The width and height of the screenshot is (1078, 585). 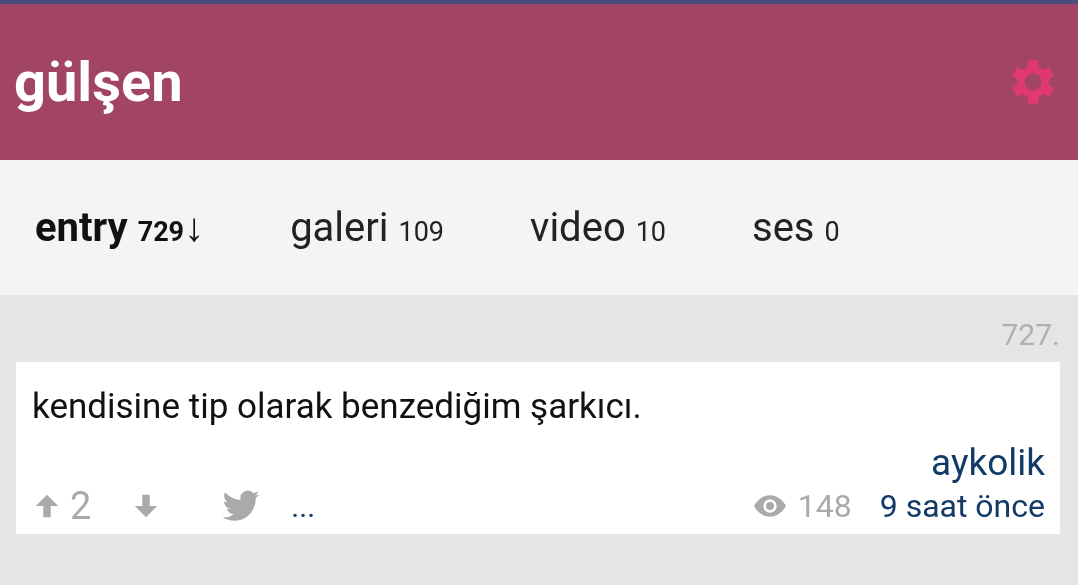 I want to click on tab: ses 0, so click(x=796, y=227).